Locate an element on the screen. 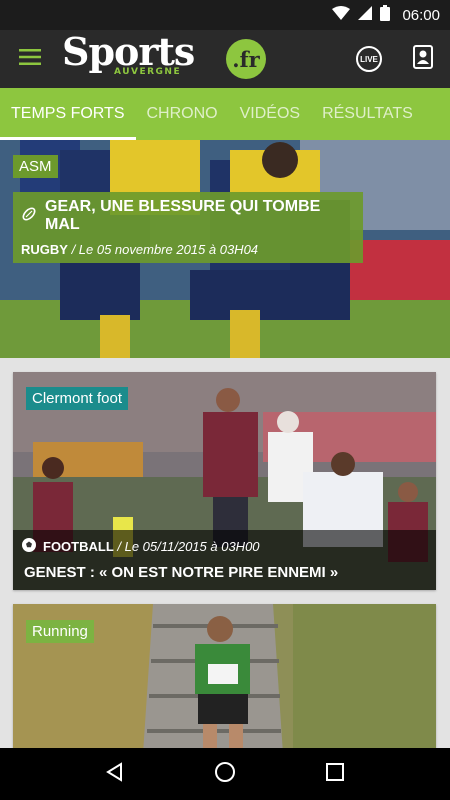 This screenshot has width=450, height=800. category-tag: Clermont foot is located at coordinates (77, 398).